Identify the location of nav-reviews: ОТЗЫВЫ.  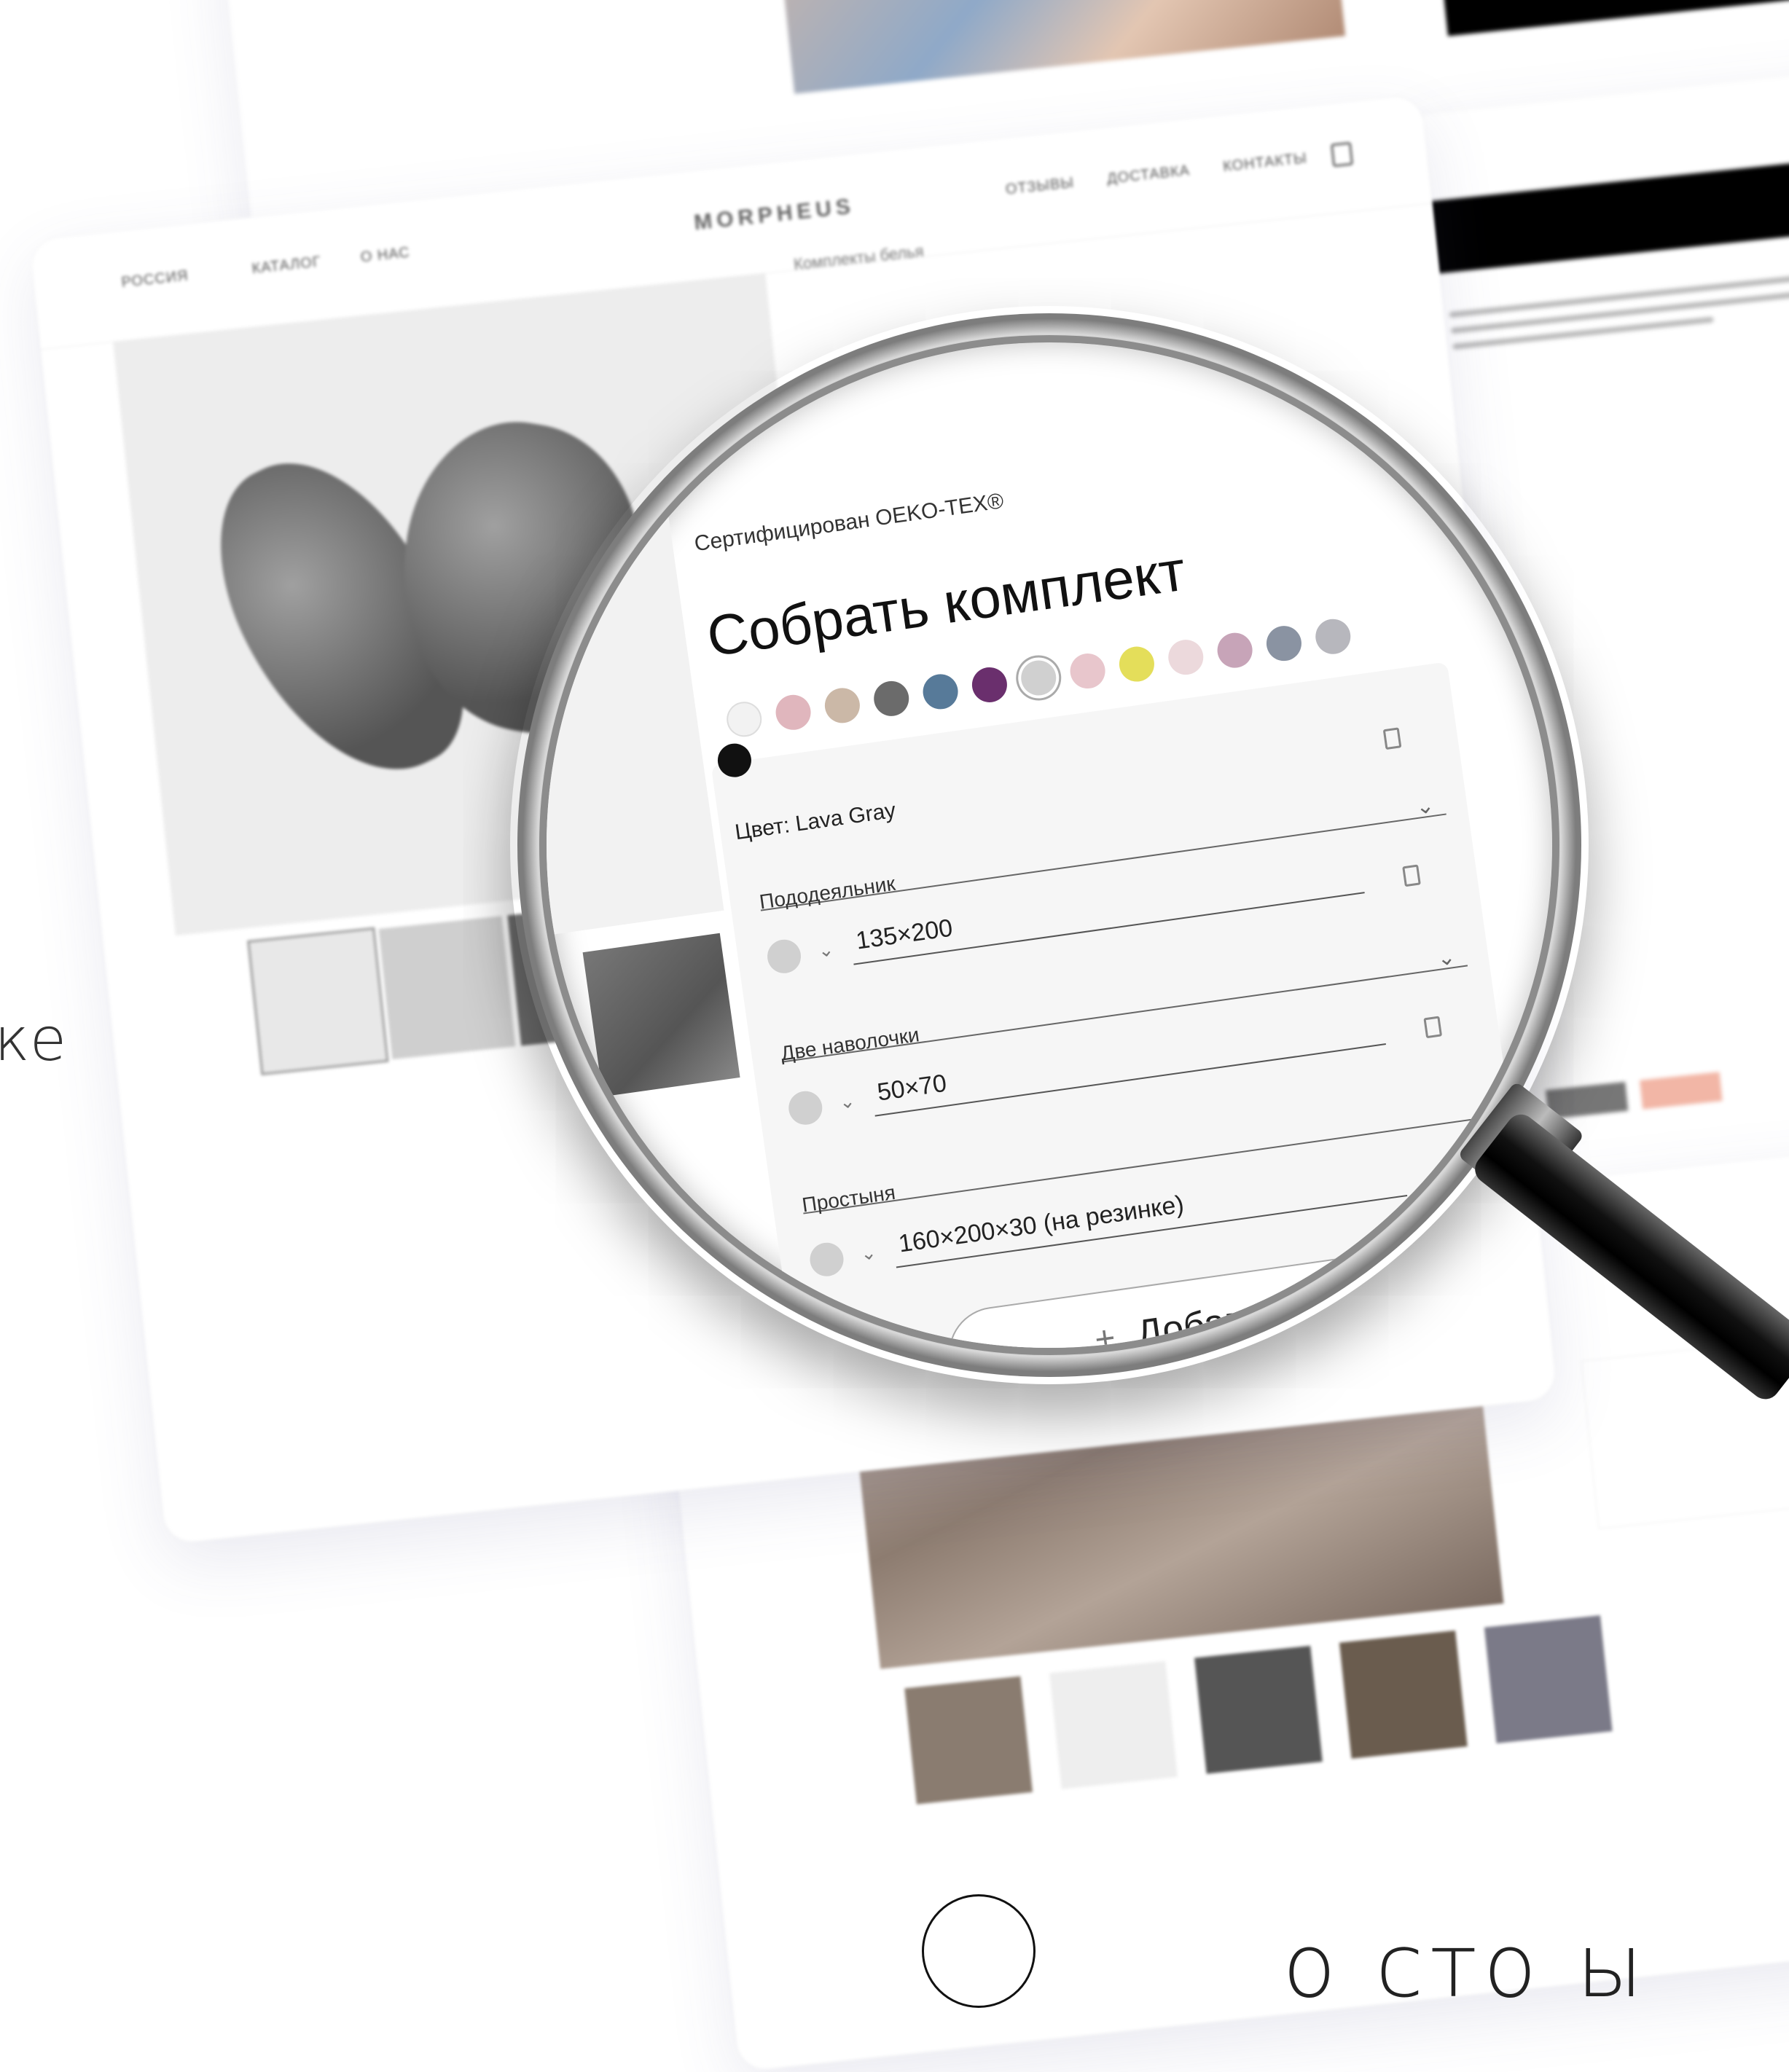
(1040, 187).